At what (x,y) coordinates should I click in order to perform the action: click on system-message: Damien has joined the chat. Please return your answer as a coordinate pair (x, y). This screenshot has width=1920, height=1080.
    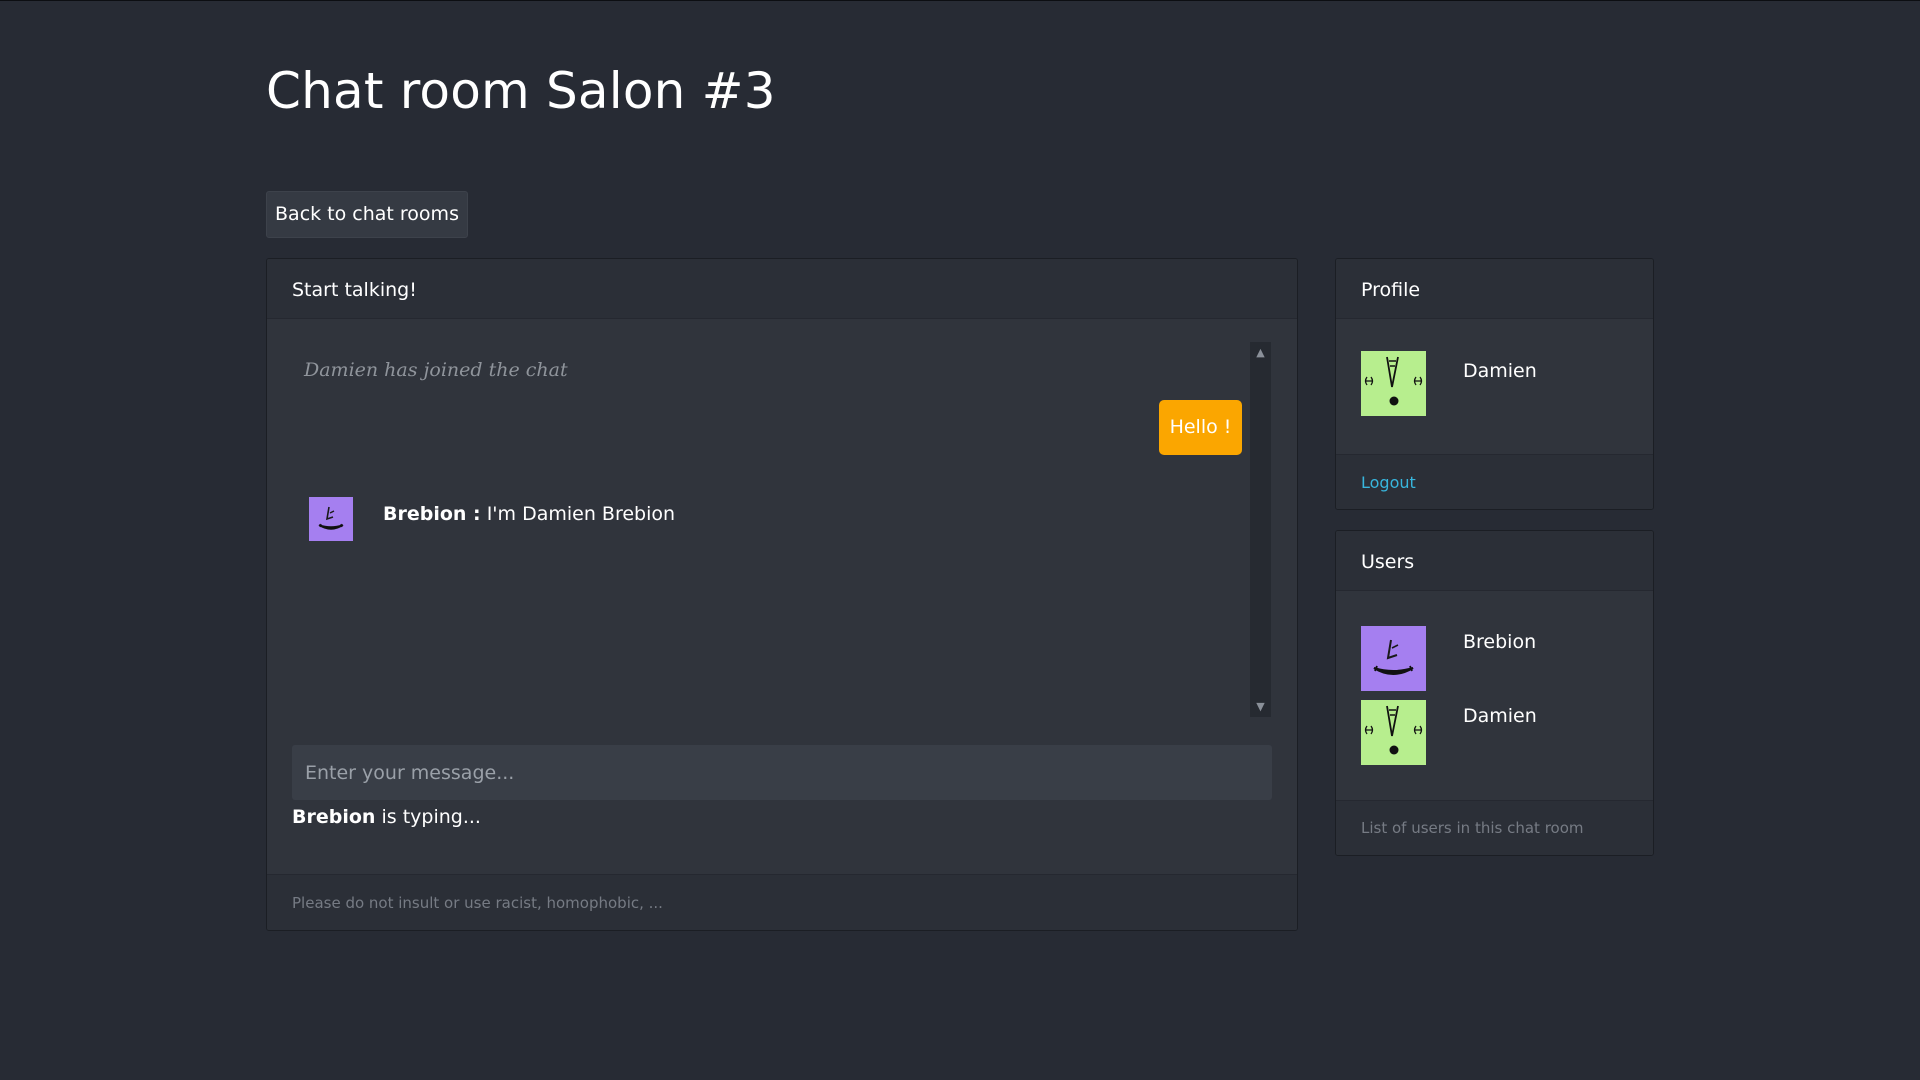
    Looking at the image, I should click on (436, 370).